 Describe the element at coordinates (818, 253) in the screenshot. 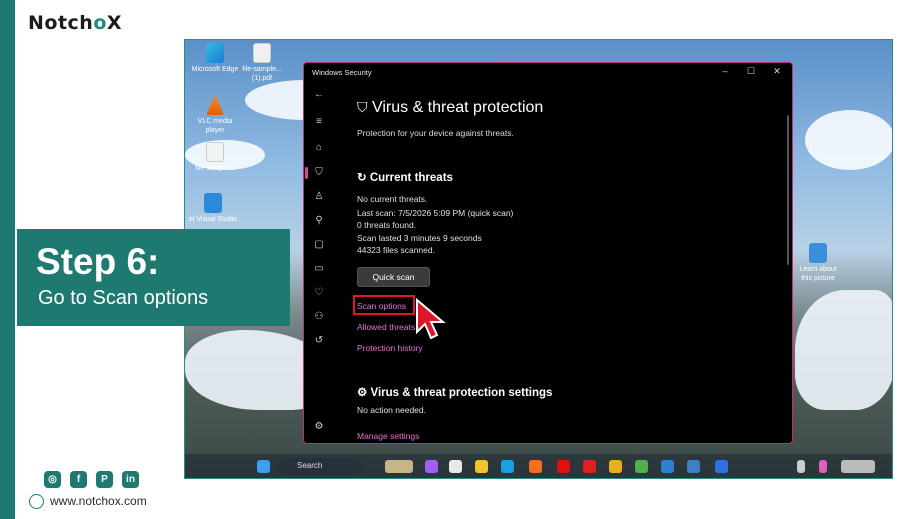

I see `learn-picture-icon` at that location.